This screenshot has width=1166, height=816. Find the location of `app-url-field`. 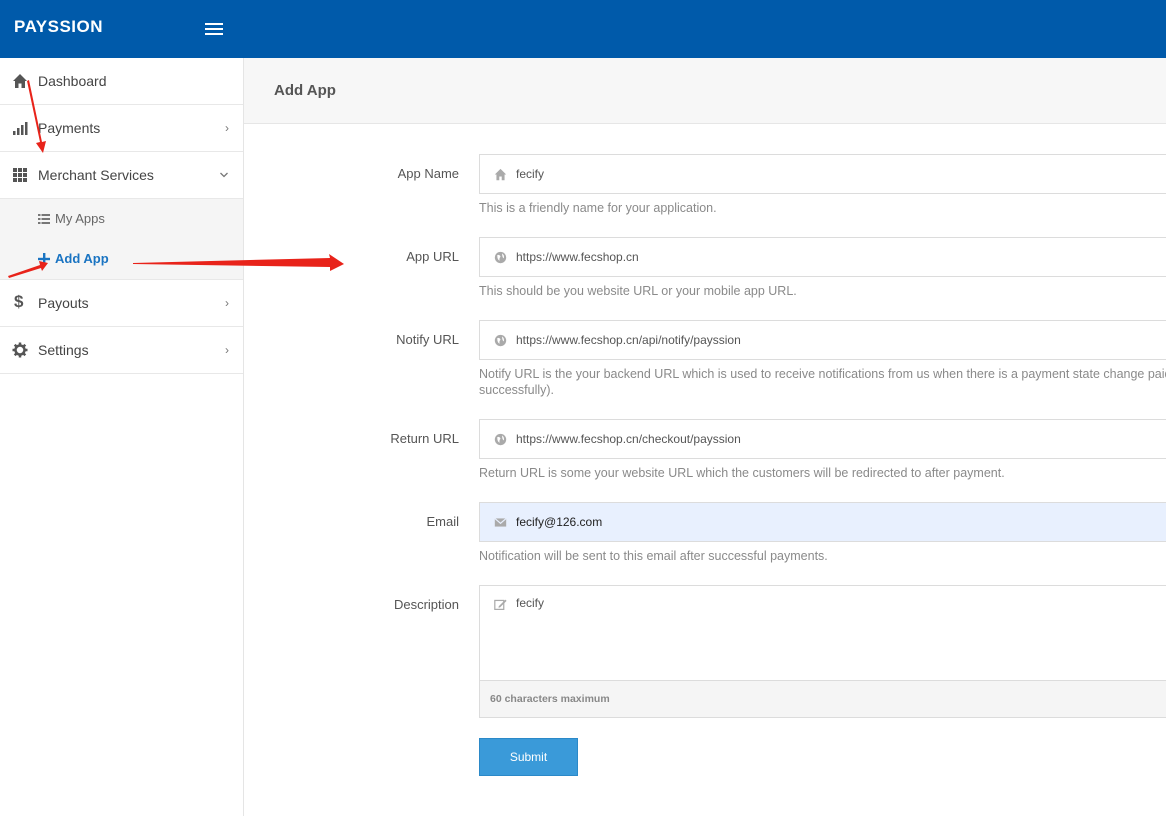

app-url-field is located at coordinates (822, 257).